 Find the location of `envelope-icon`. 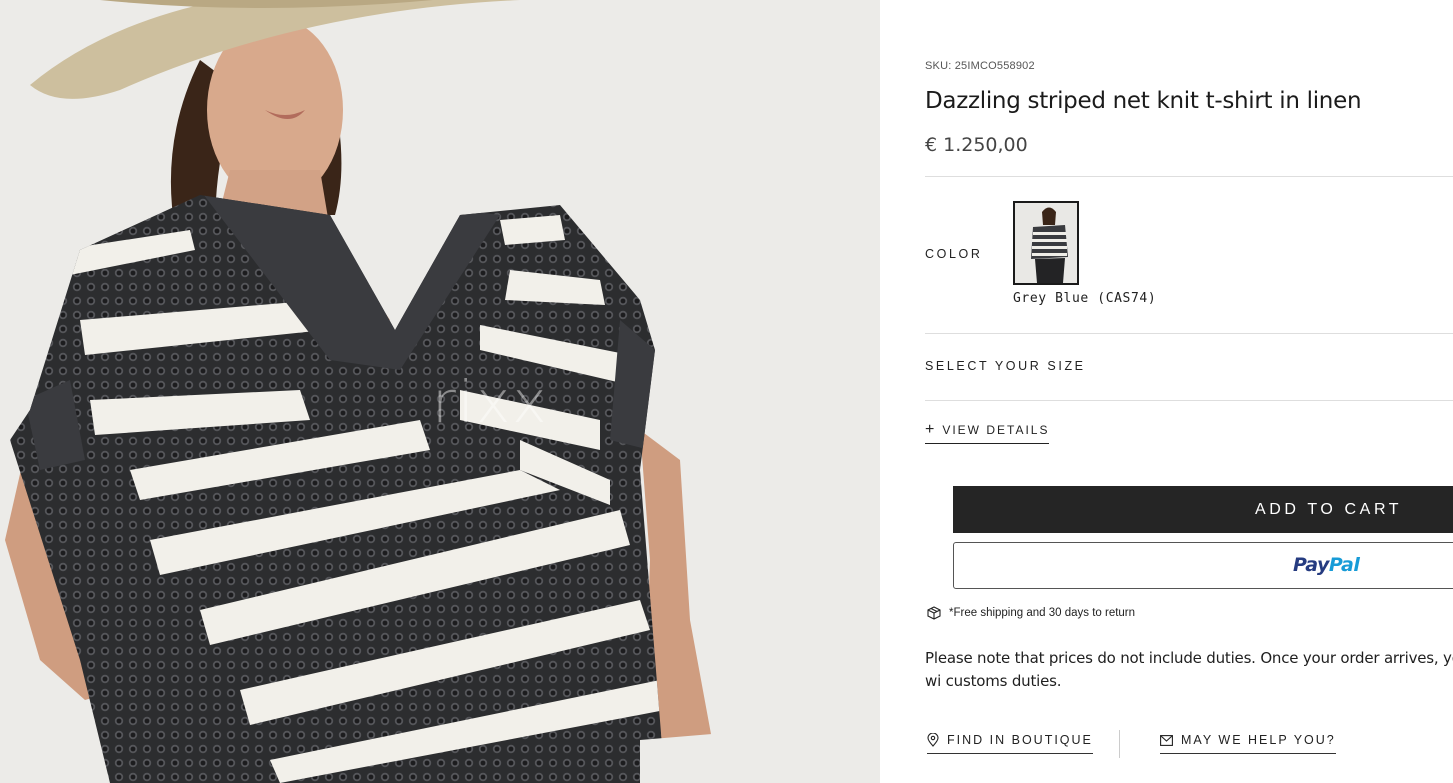

envelope-icon is located at coordinates (1166, 740).